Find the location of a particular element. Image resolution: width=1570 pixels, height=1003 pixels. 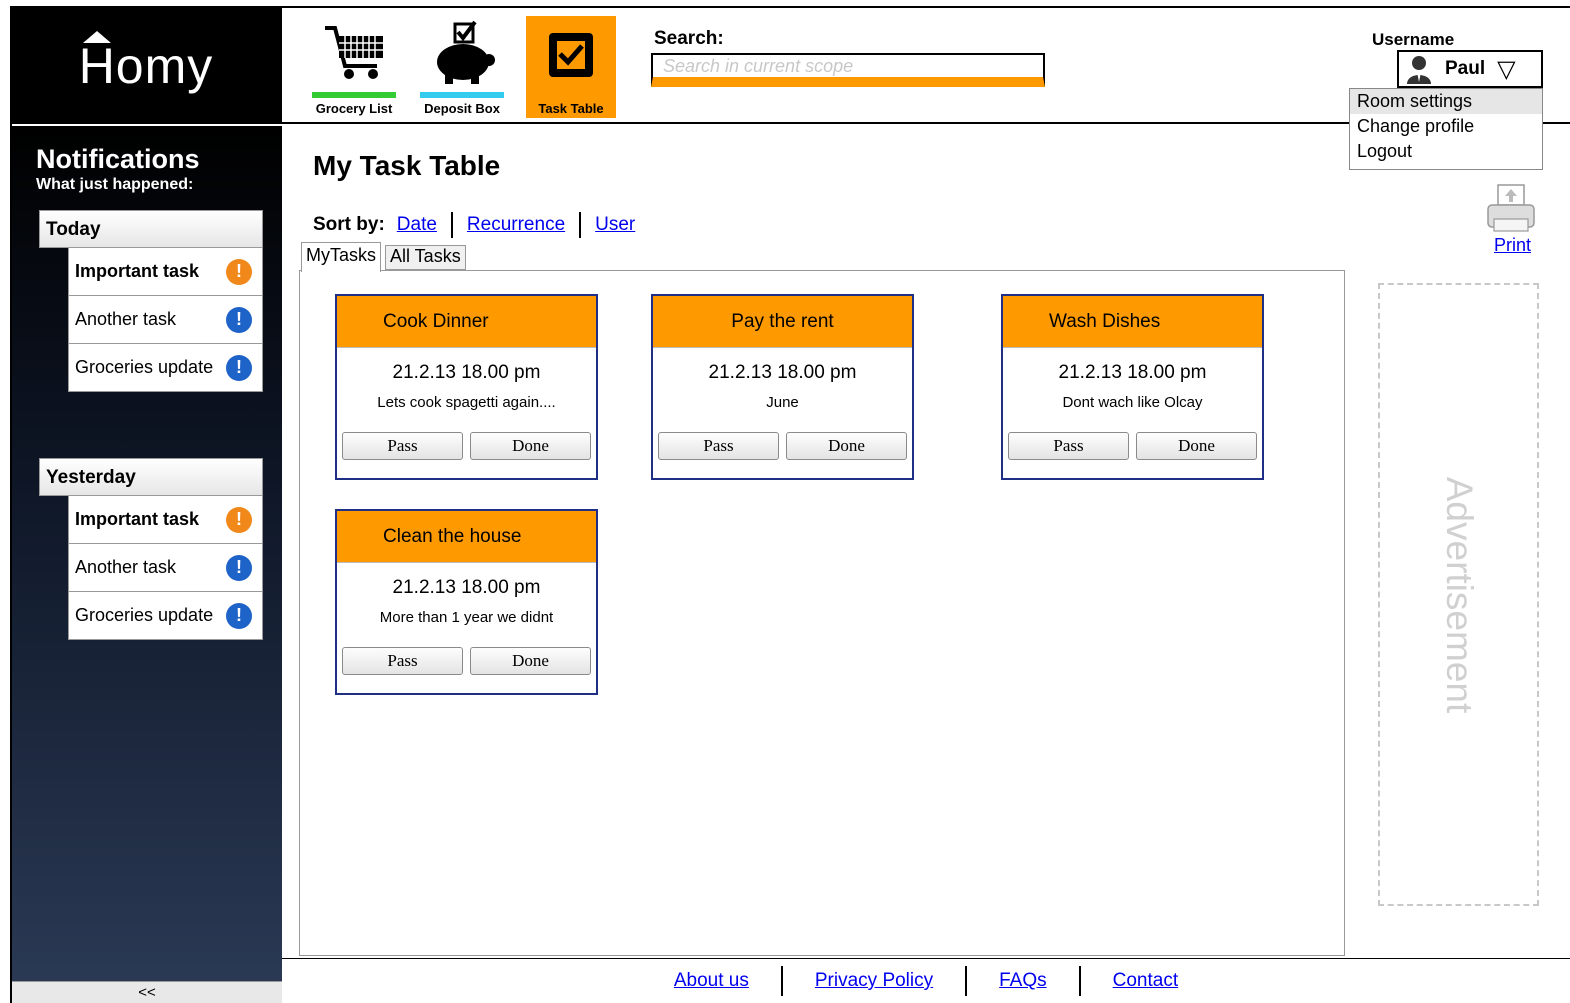

group-header: Today is located at coordinates (151, 229).